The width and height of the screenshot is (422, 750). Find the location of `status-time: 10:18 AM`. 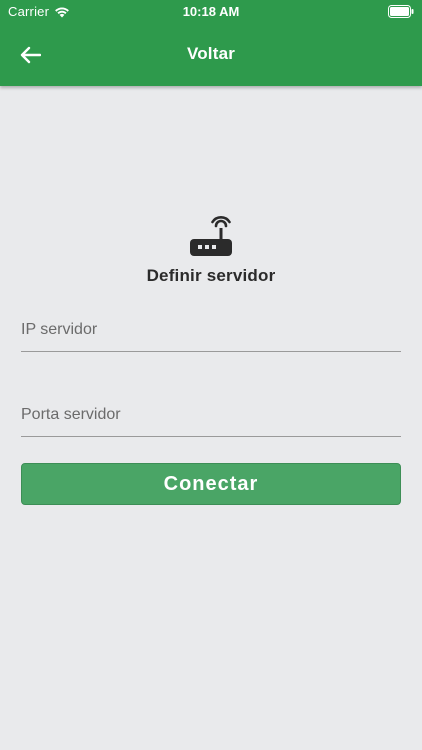

status-time: 10:18 AM is located at coordinates (211, 11).